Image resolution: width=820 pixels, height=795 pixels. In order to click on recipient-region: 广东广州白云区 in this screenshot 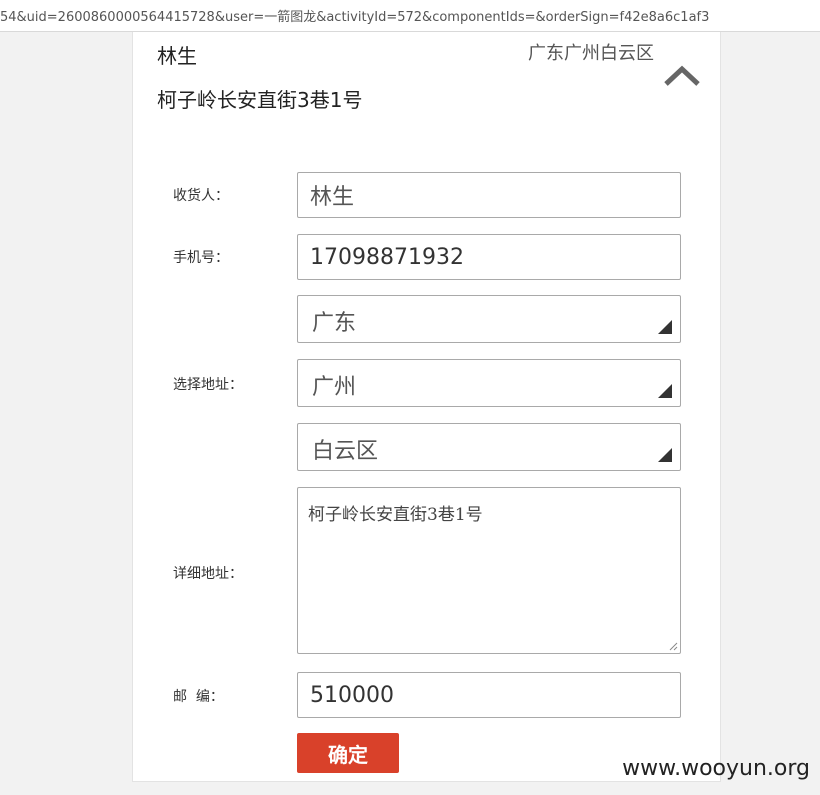, I will do `click(591, 53)`.